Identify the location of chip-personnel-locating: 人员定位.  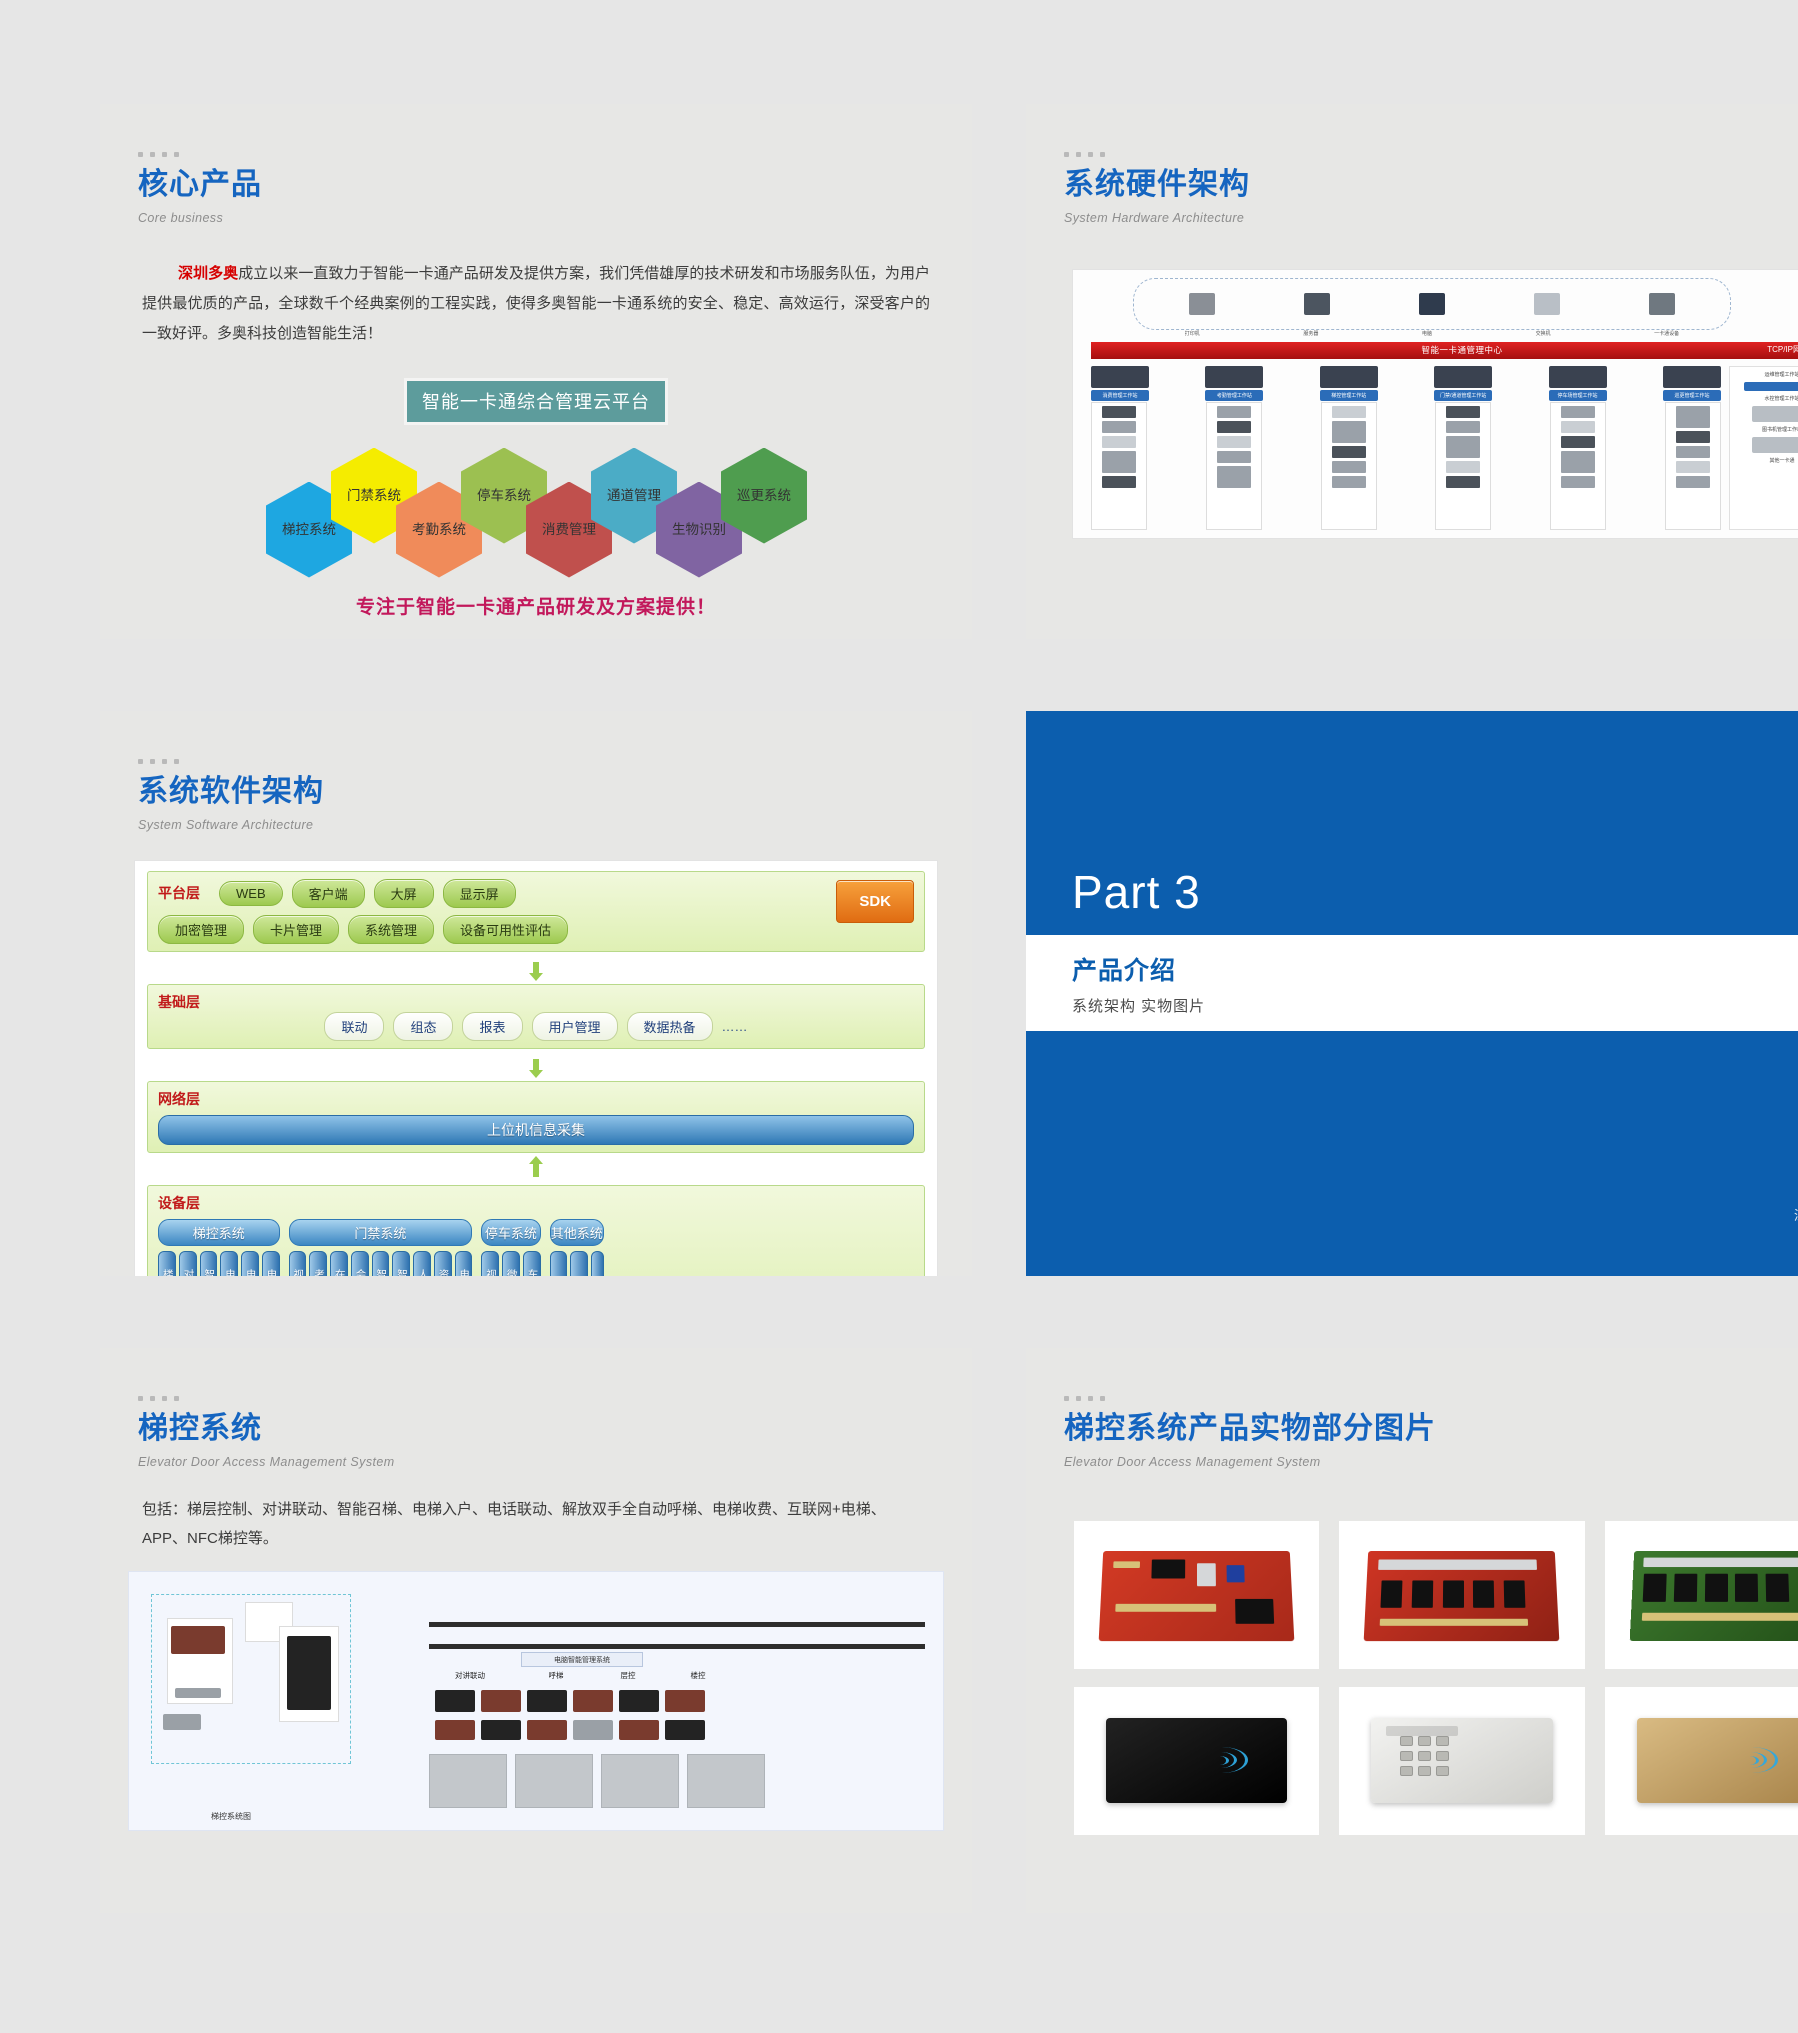
(422, 1263).